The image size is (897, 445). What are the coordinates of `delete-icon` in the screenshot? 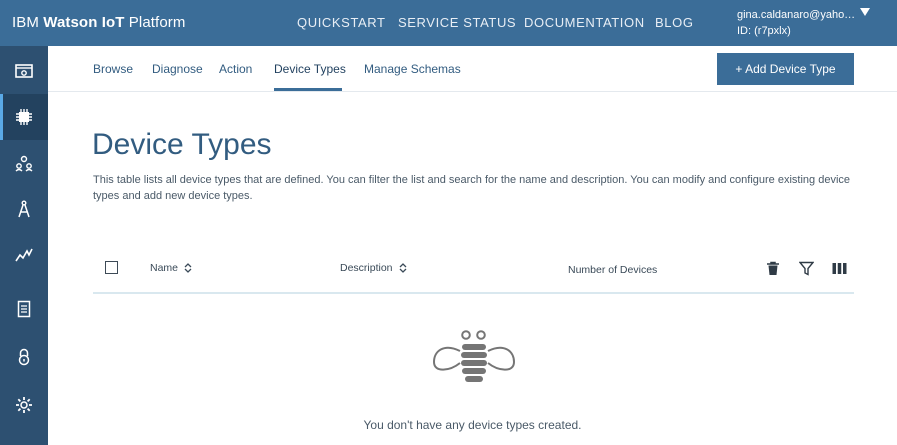 It's located at (773, 268).